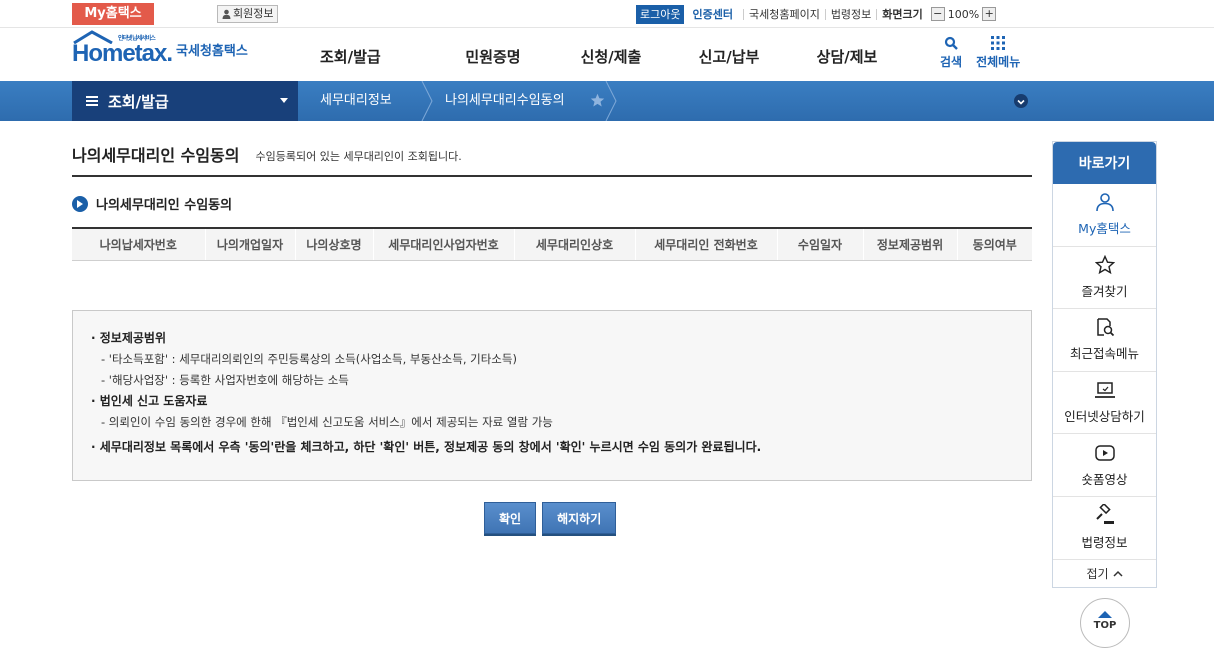 The height and width of the screenshot is (648, 1214). I want to click on quick-item-label: 인터넷상담하기, so click(1104, 417).